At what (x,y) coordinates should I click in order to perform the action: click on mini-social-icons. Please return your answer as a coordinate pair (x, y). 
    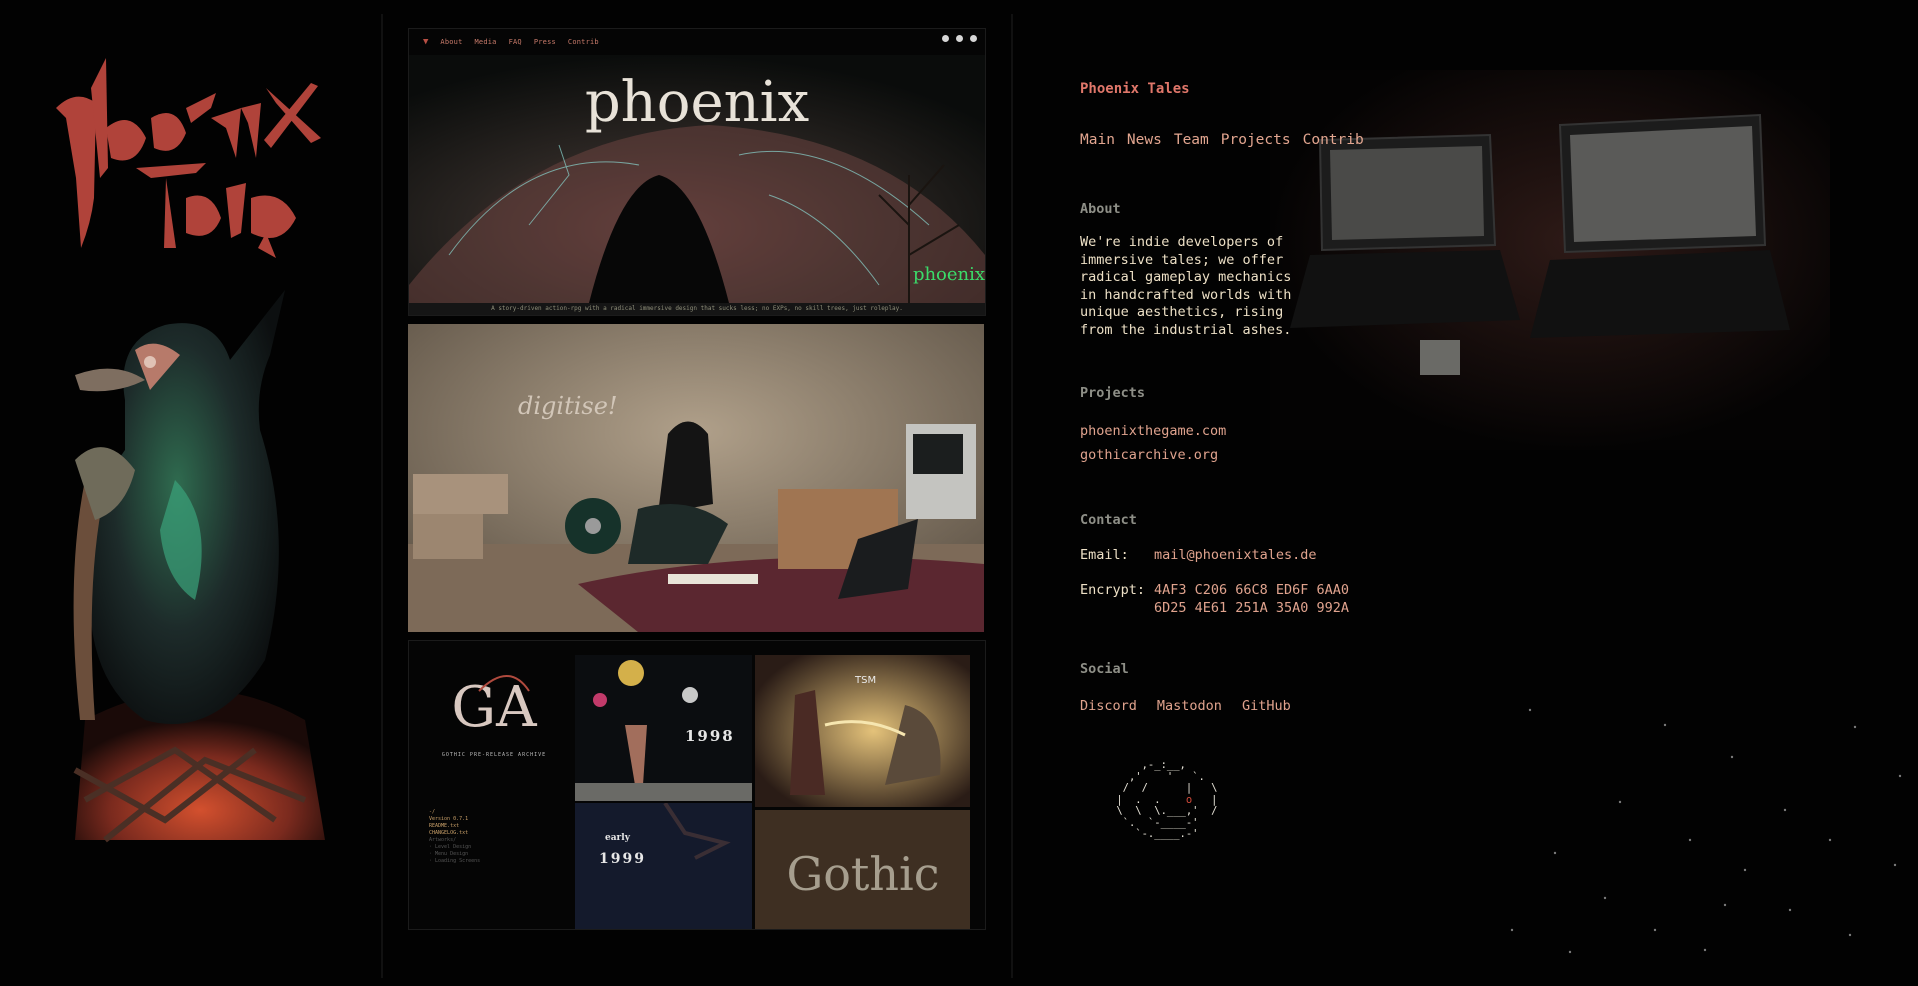
    Looking at the image, I should click on (959, 38).